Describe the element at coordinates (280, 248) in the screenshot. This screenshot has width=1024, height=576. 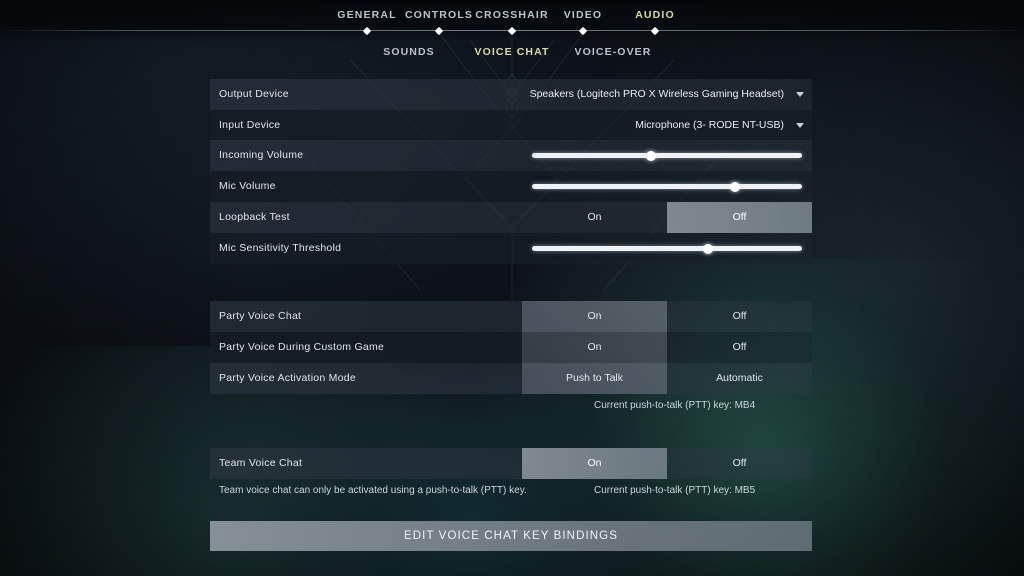
I see `setting-label: Mic Sensitivity Threshold` at that location.